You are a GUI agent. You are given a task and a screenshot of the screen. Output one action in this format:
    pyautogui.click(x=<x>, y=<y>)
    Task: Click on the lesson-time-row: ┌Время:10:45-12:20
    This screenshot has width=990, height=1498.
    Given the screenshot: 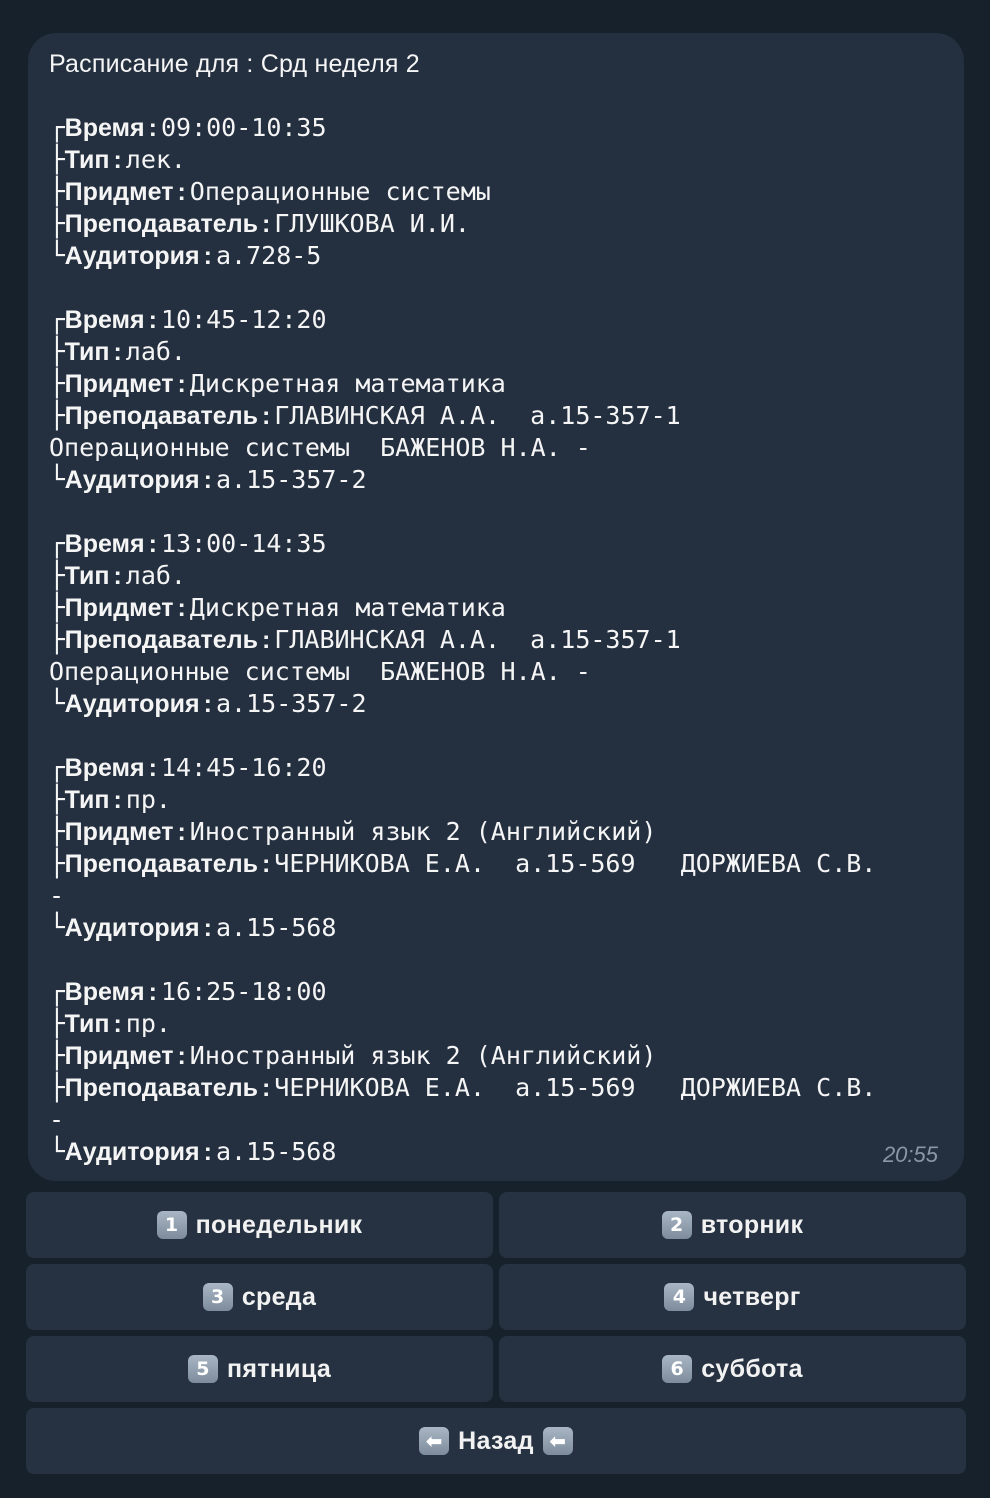 What is the action you would take?
    pyautogui.click(x=504, y=320)
    